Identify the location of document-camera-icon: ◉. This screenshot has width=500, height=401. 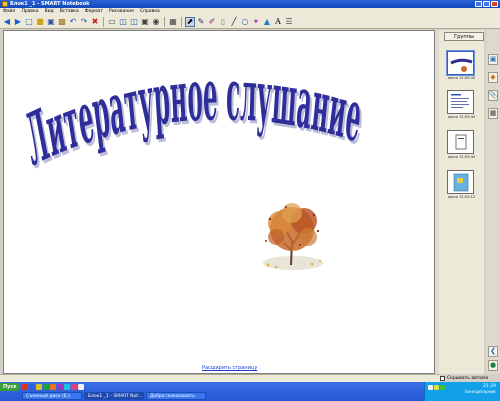
(156, 22).